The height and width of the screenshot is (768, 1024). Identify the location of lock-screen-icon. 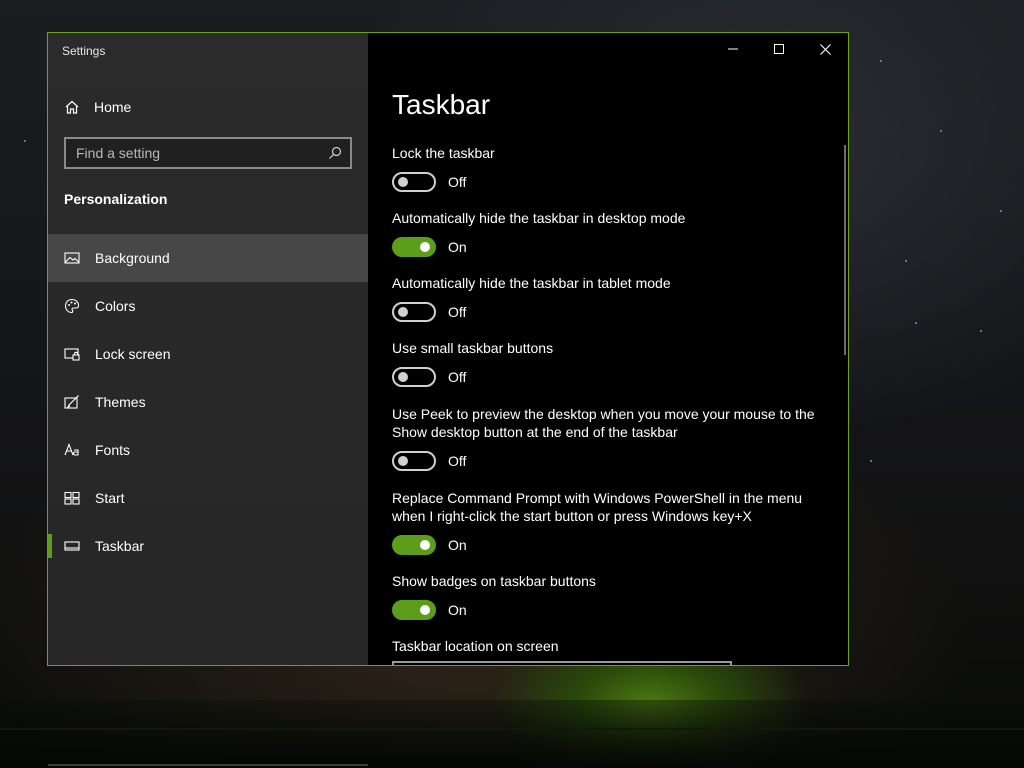
(72, 354).